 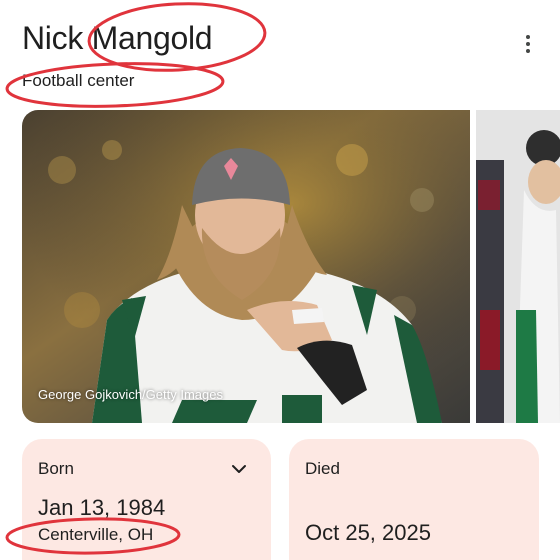 What do you see at coordinates (368, 532) in the screenshot?
I see `died-date: Oct 25, 2025` at bounding box center [368, 532].